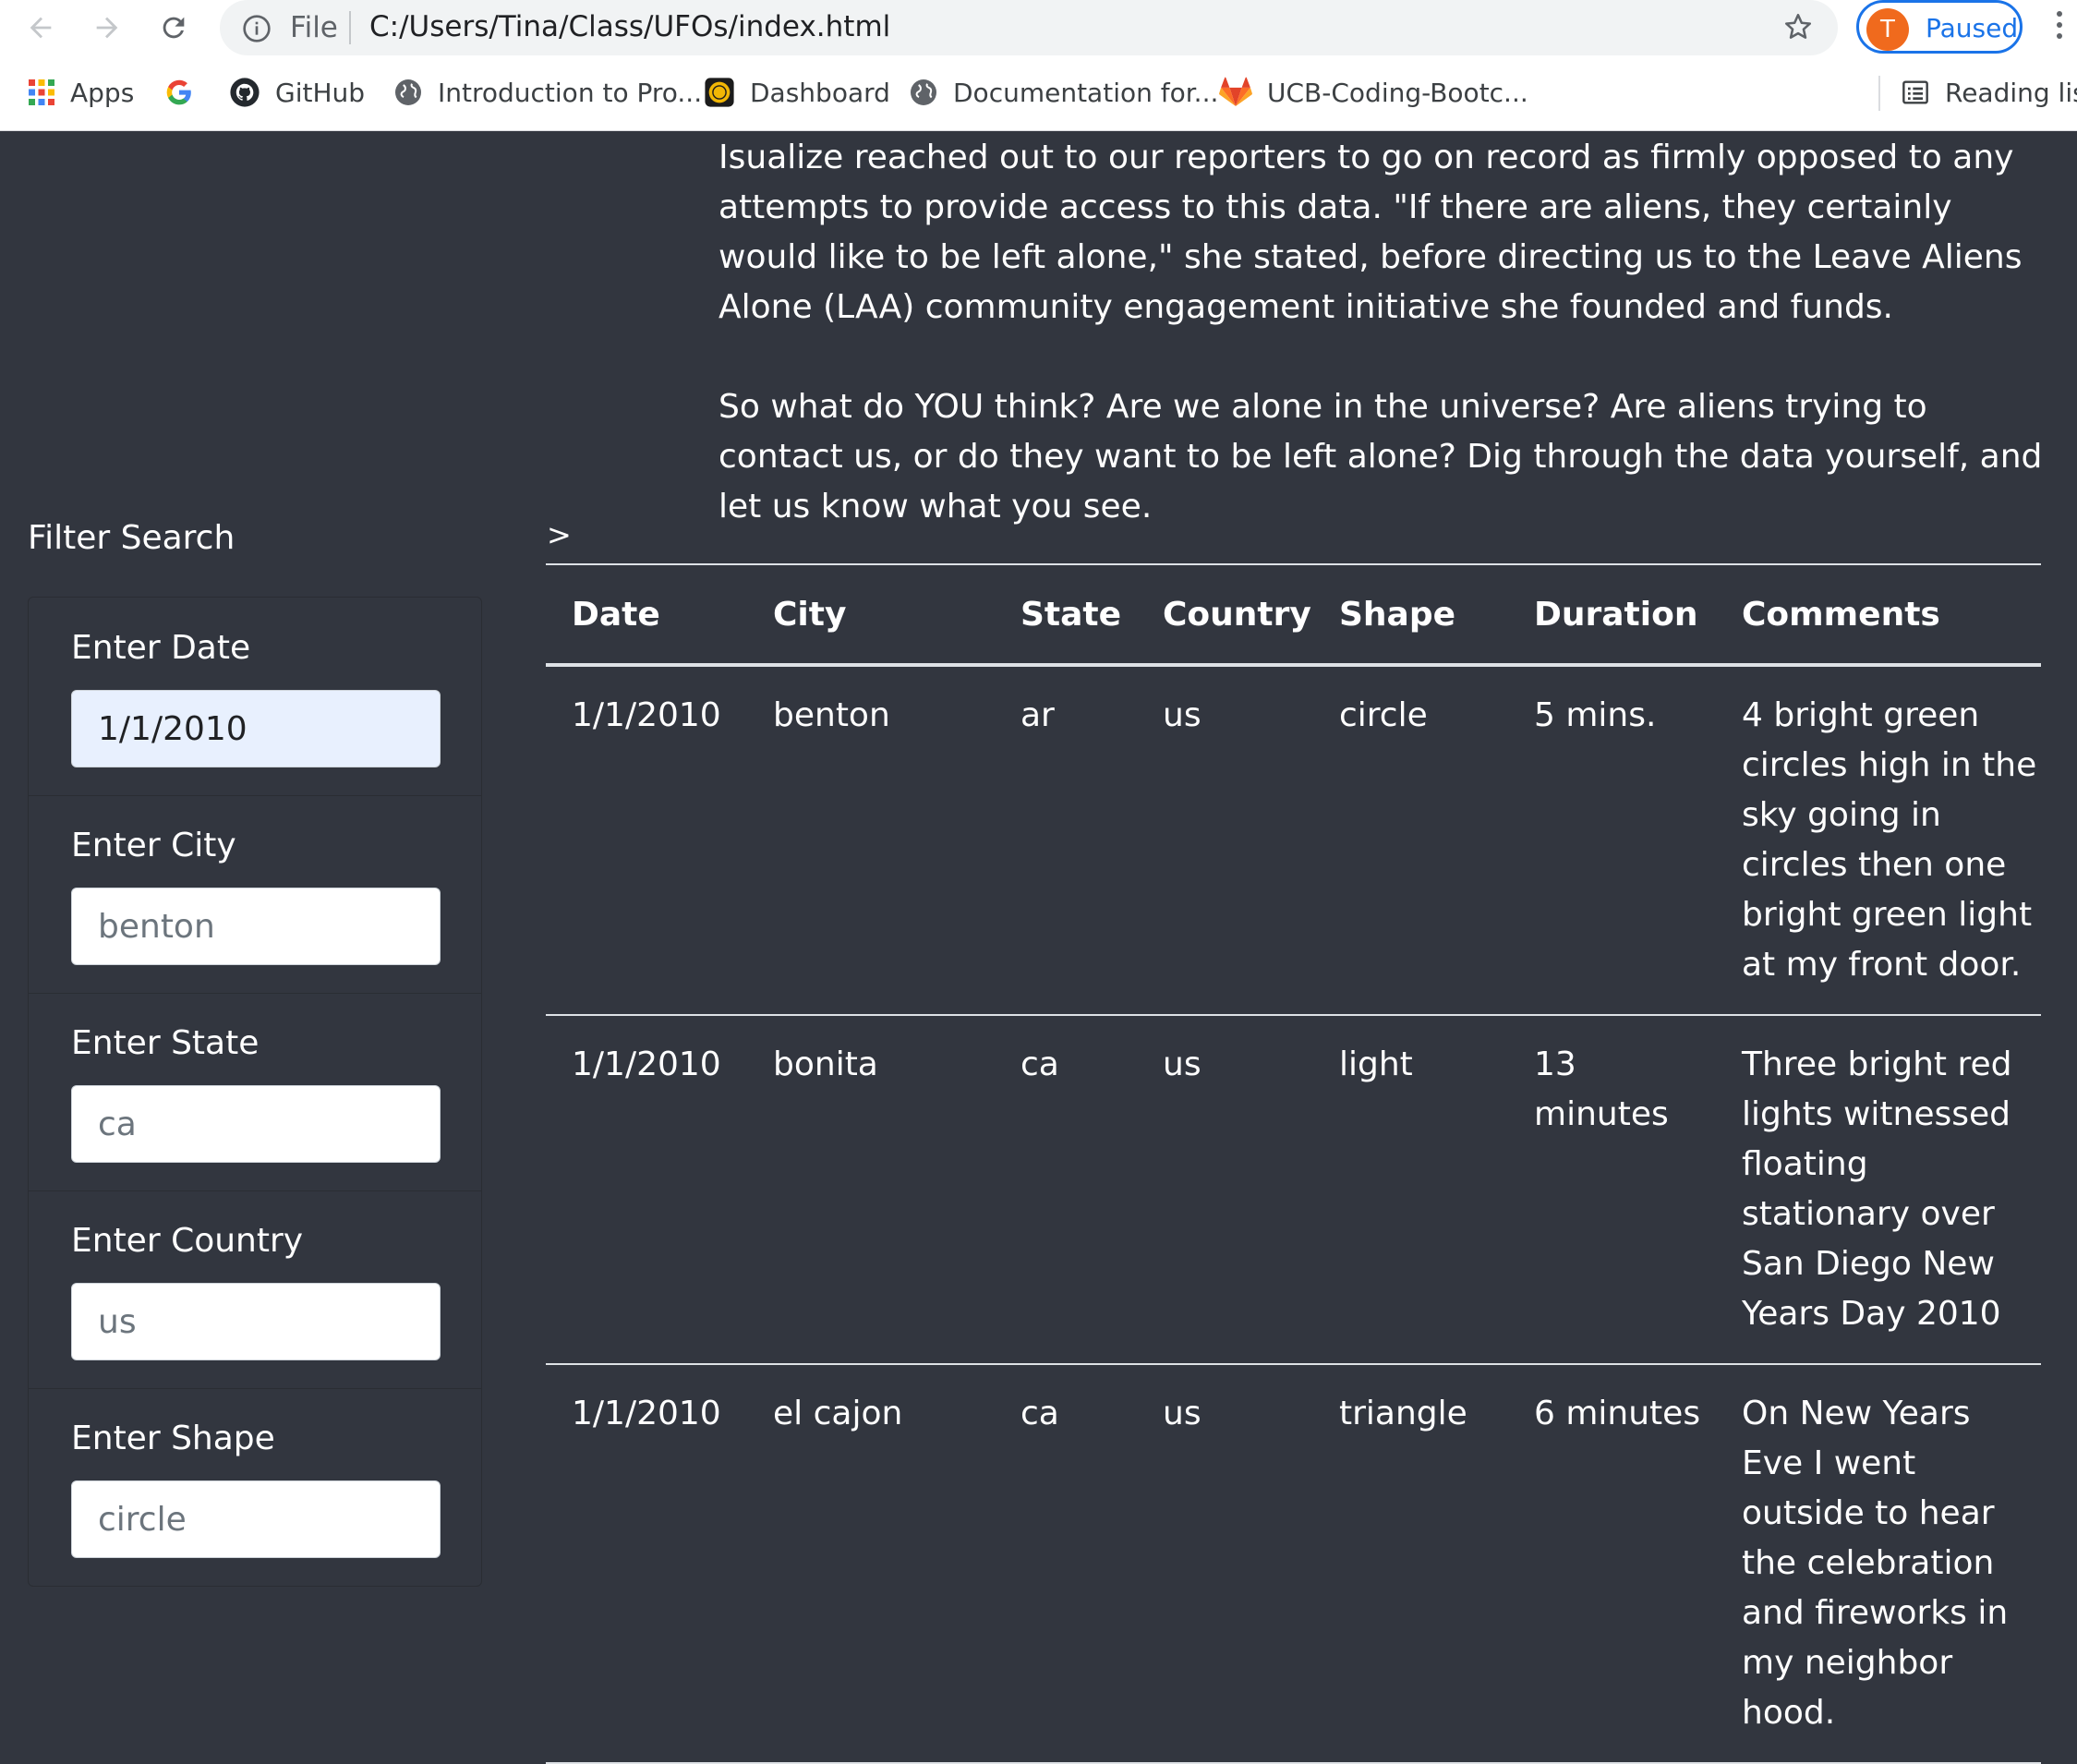 The width and height of the screenshot is (2077, 1764). I want to click on forward-button, so click(107, 27).